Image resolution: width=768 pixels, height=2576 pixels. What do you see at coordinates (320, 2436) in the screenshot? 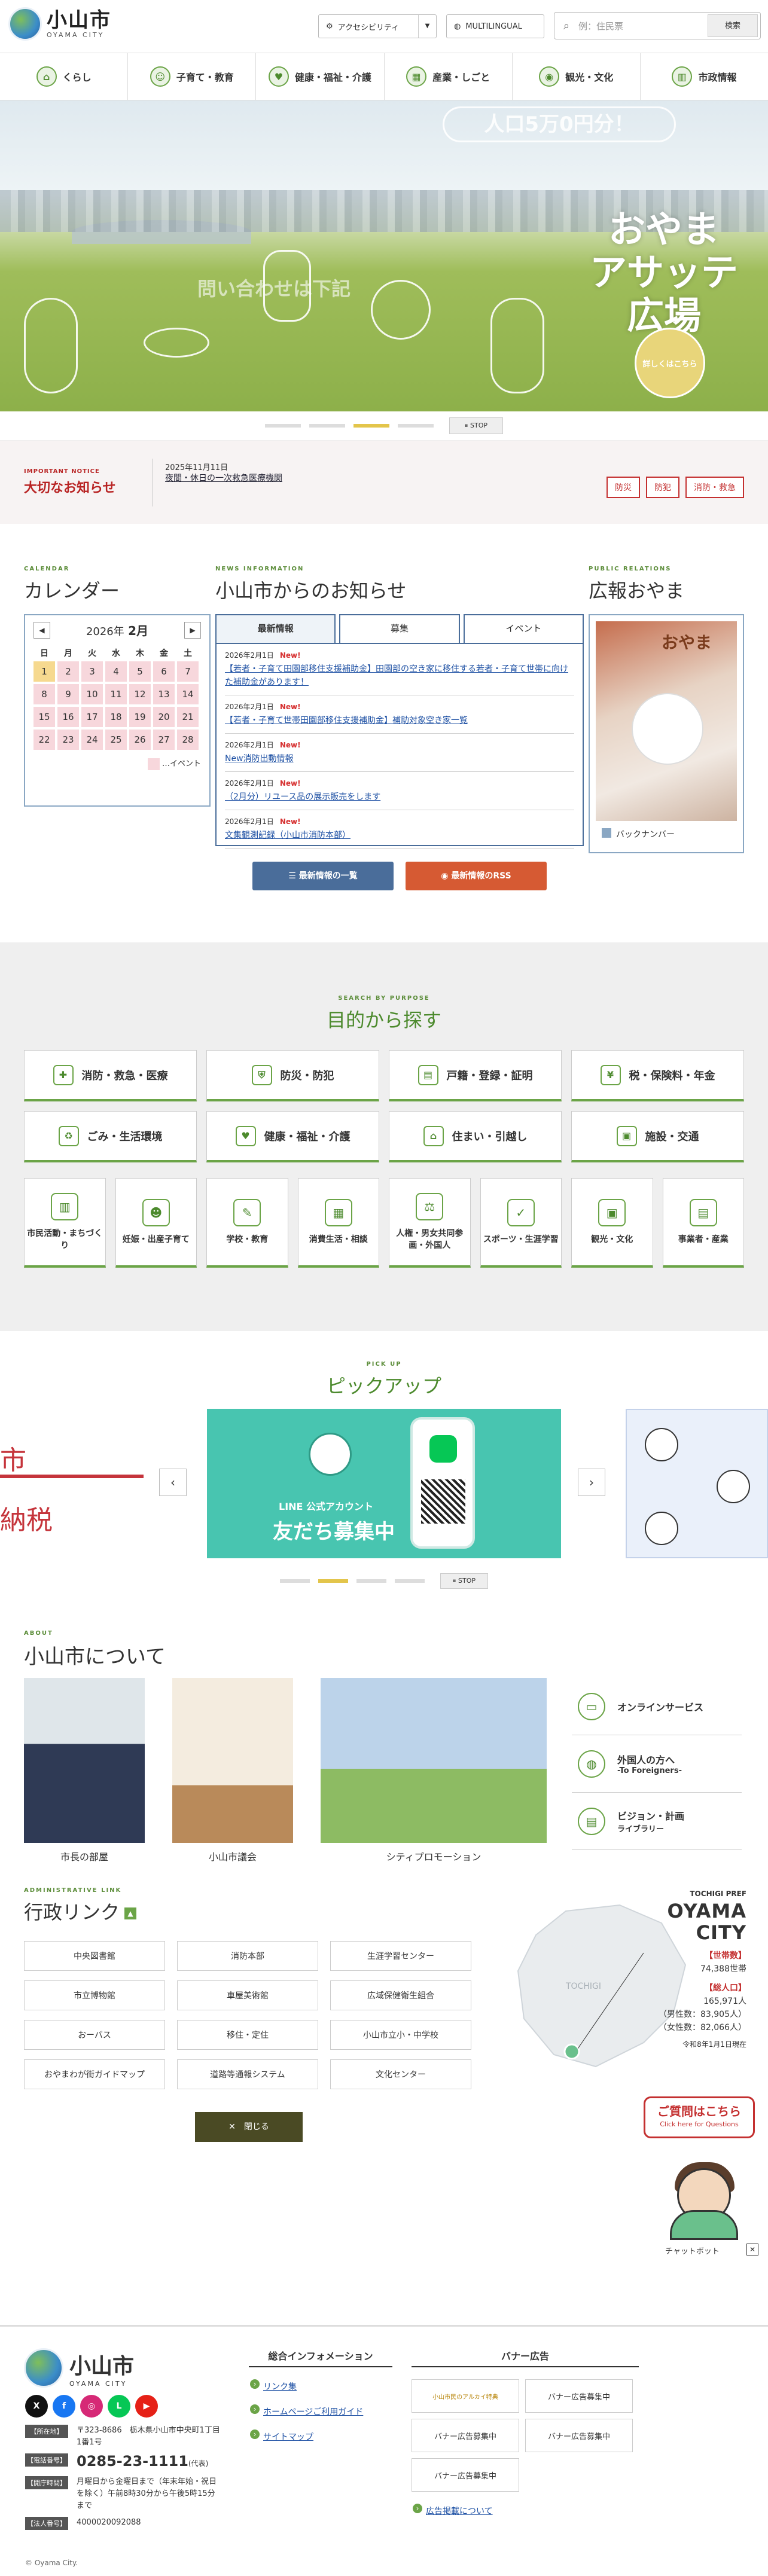
I see `sitemap-link: サイトマップ` at bounding box center [320, 2436].